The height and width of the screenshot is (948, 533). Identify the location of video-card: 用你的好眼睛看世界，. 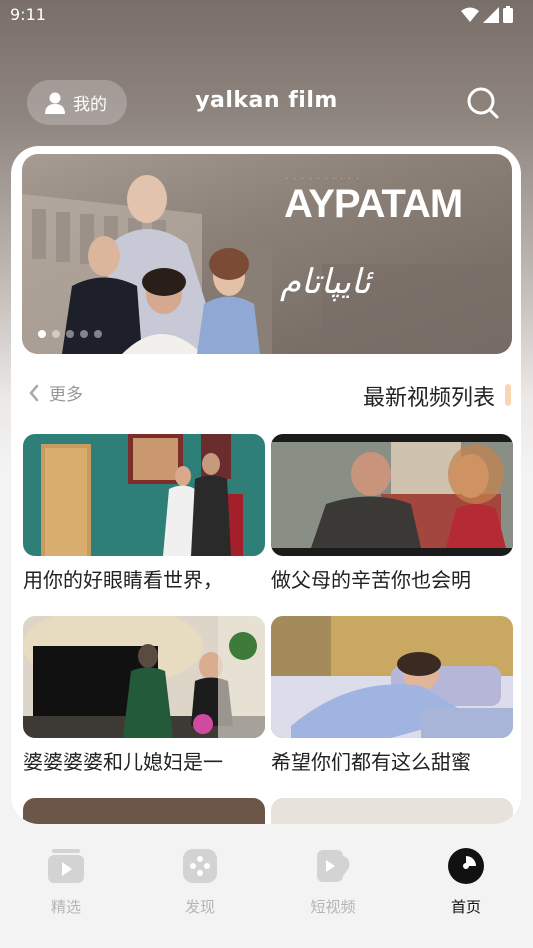
(144, 513).